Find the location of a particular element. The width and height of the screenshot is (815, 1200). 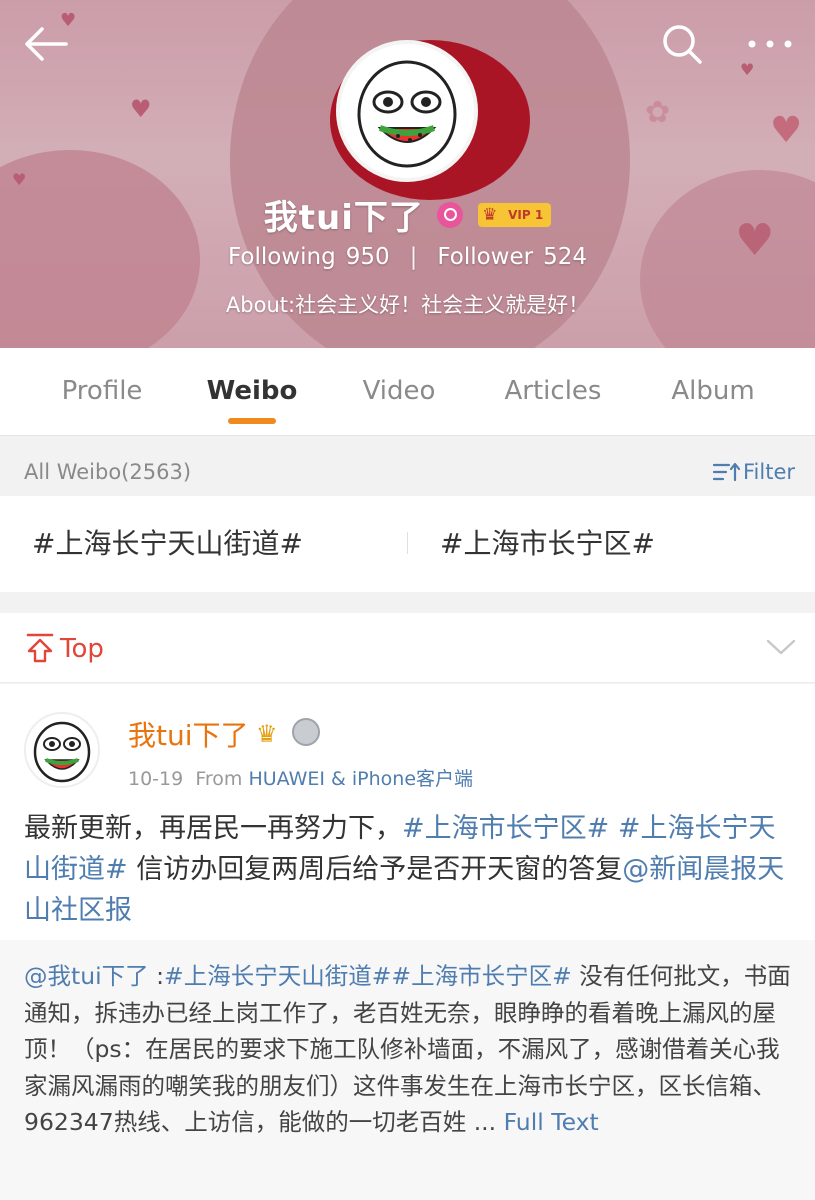

following-label: Following is located at coordinates (281, 257).